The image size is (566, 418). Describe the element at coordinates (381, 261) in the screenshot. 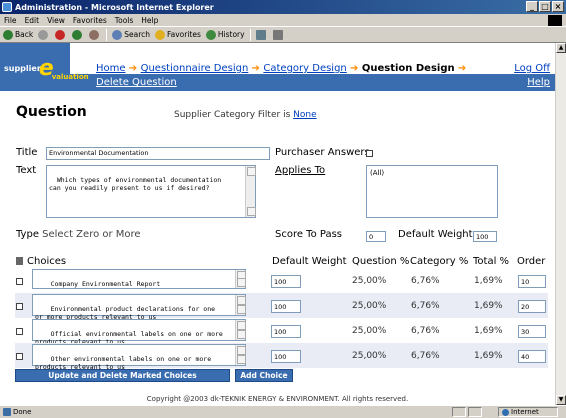

I see `question-pct-header: Question %` at that location.